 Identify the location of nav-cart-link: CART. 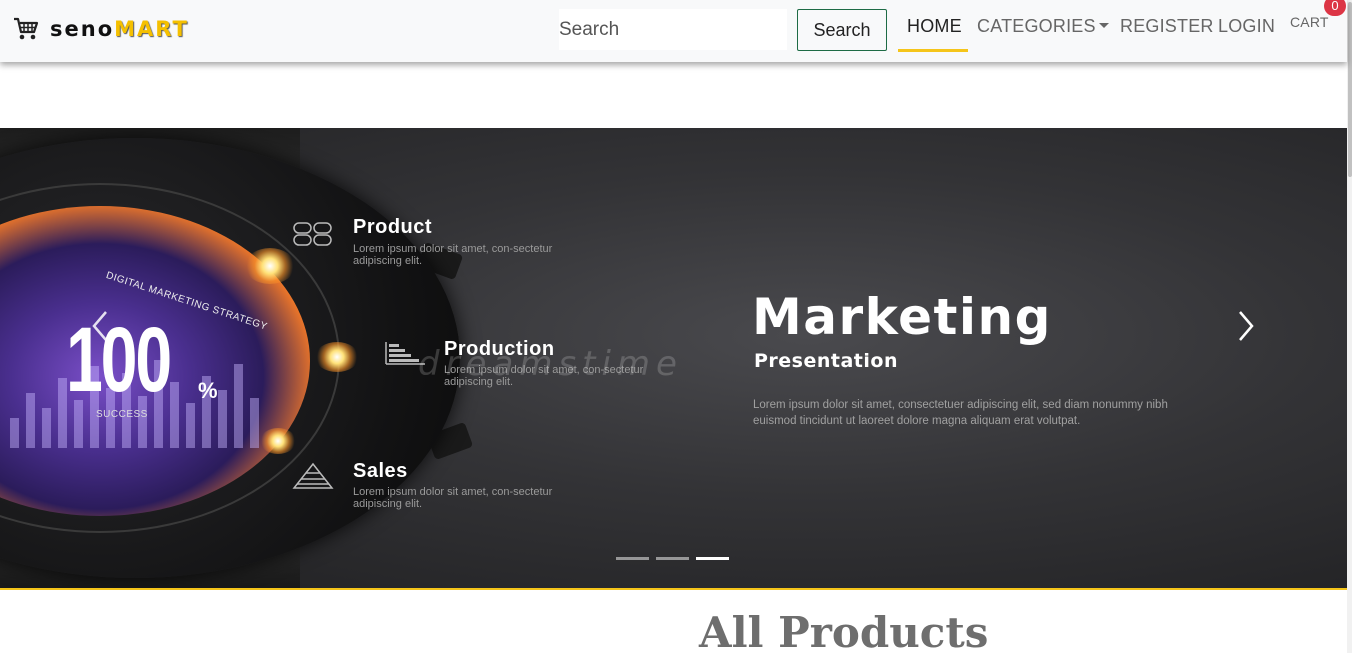
(1309, 22).